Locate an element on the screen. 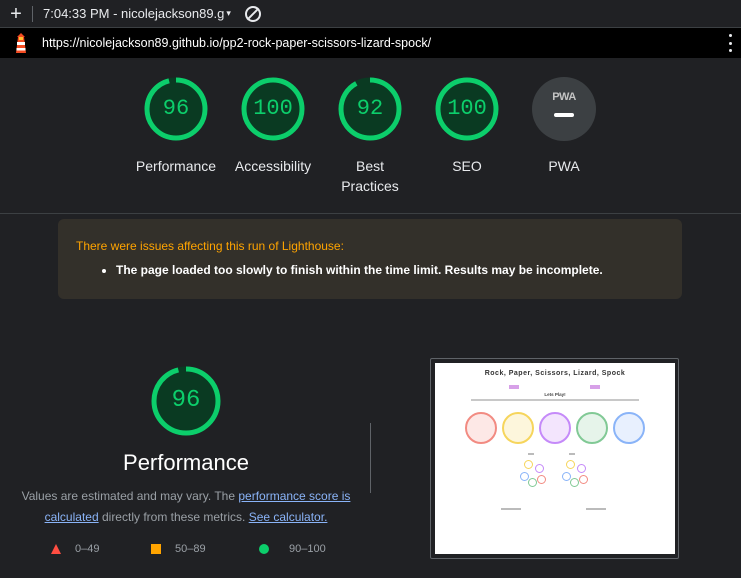 The height and width of the screenshot is (578, 741). circle-icon is located at coordinates (264, 549).